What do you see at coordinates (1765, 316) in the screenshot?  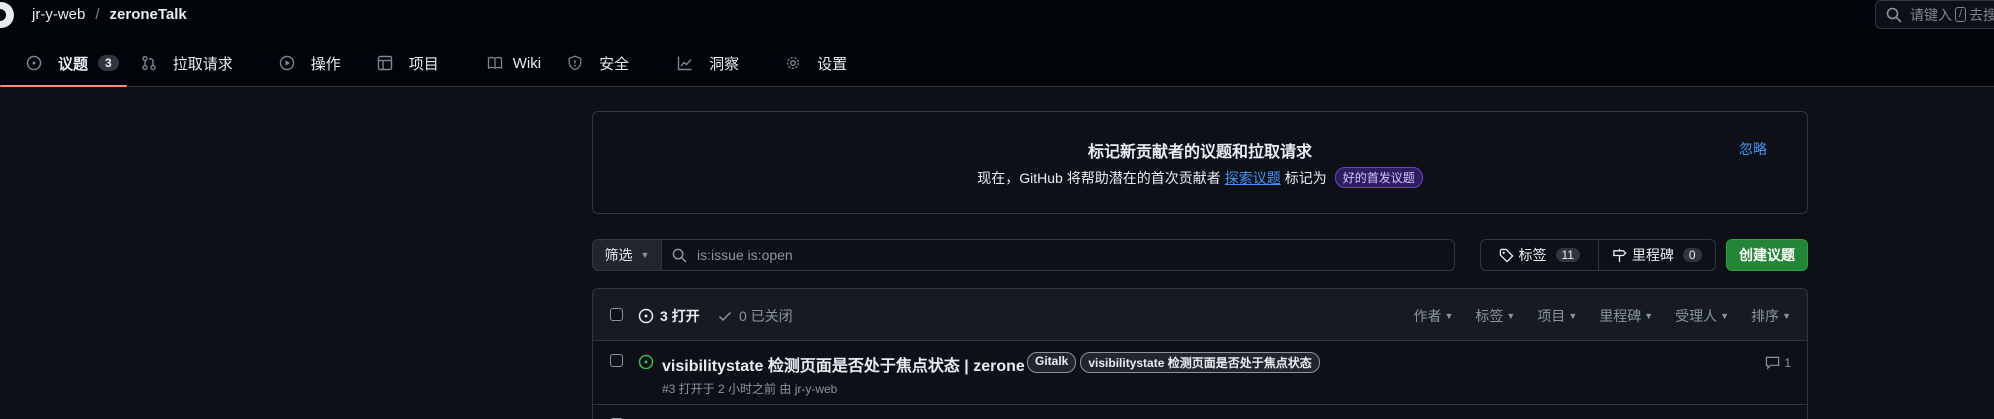 I see `sort-menu-label: 排序` at bounding box center [1765, 316].